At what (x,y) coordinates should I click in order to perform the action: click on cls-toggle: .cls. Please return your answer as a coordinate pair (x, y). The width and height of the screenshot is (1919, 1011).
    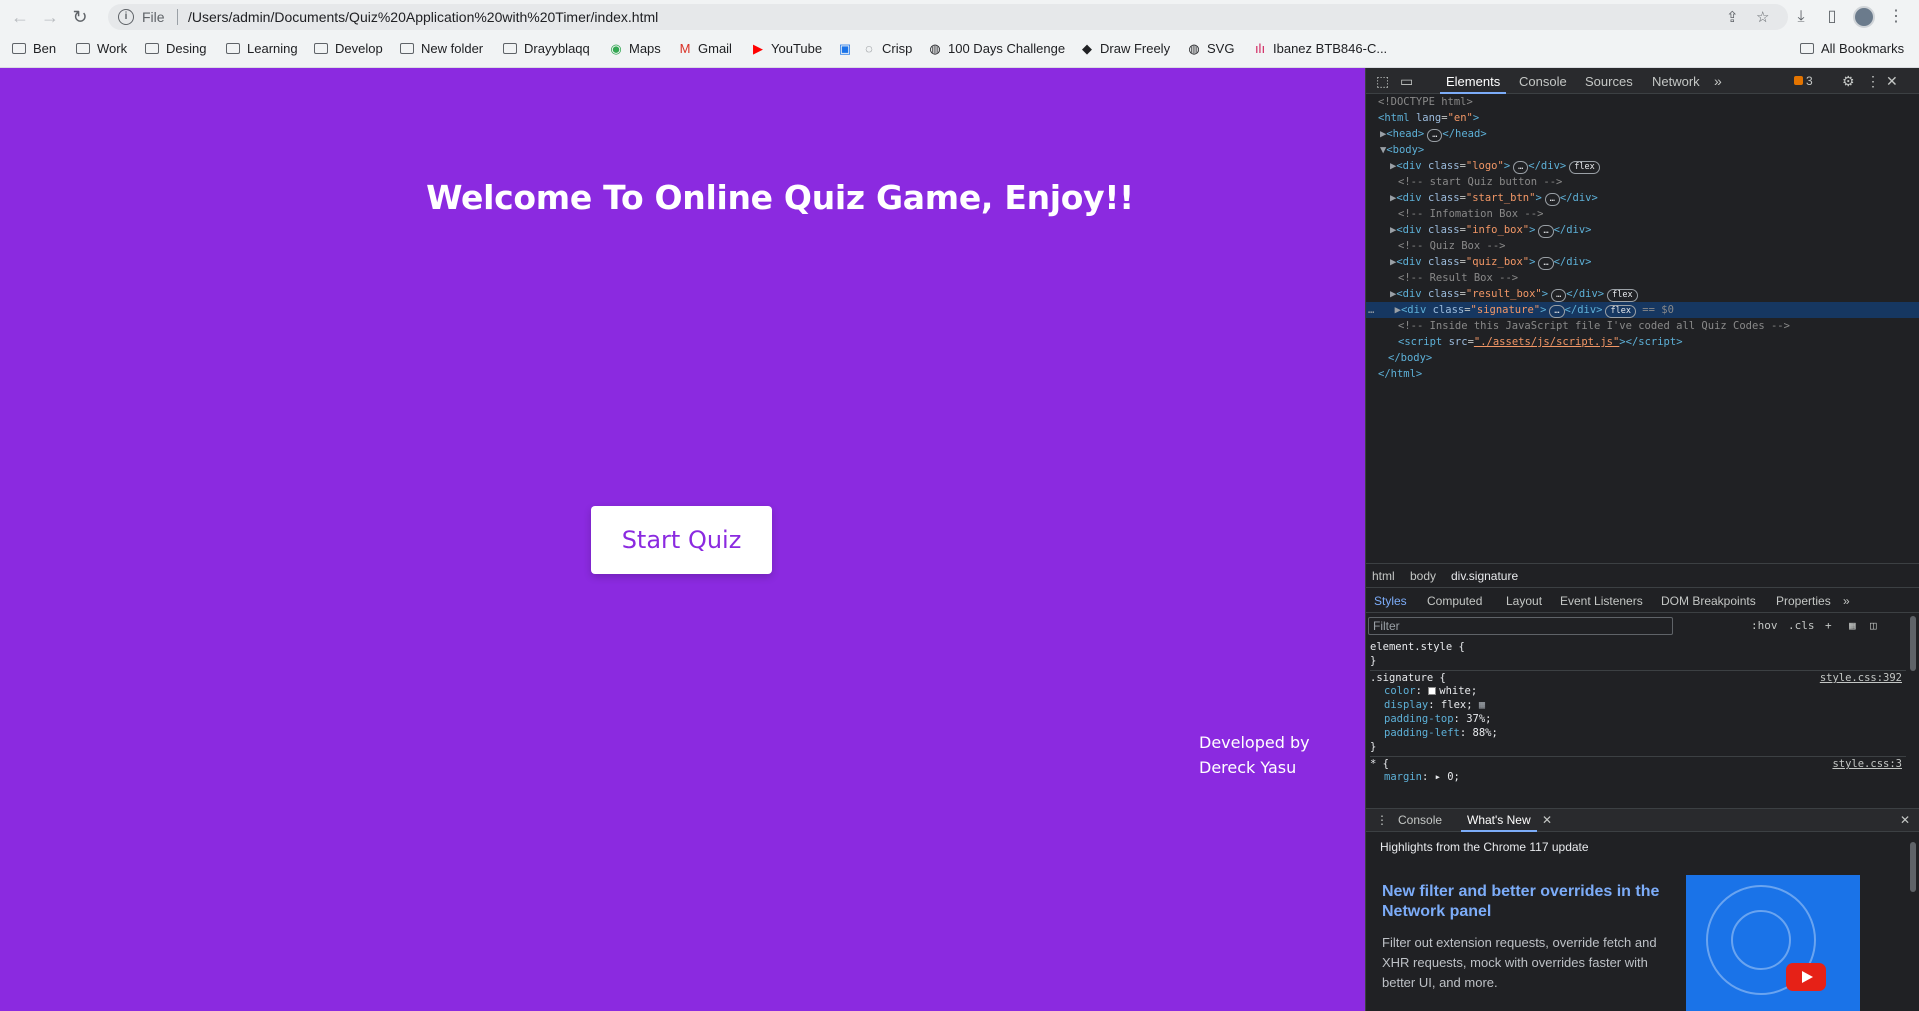
    Looking at the image, I should click on (1801, 625).